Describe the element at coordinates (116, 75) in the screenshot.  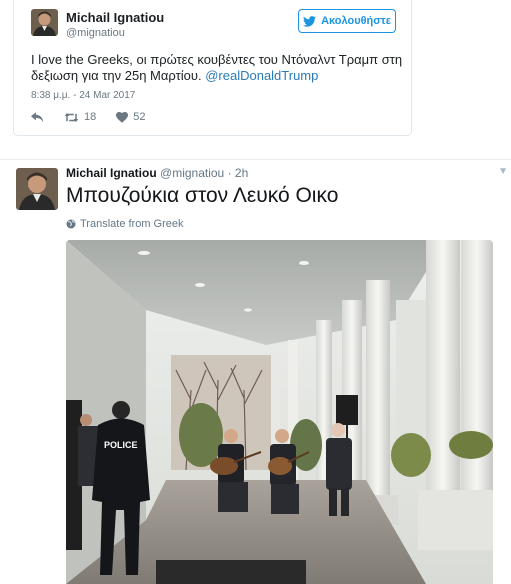
I see `tweet-text-line2: δεξιωση για την 25η Μαρτίου.` at that location.